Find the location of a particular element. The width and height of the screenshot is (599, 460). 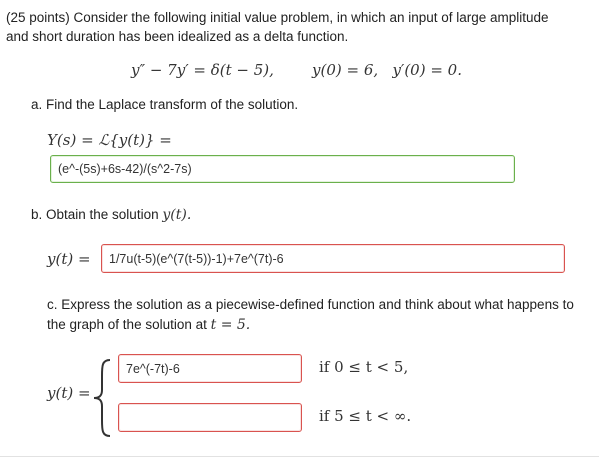

part-c-prompt-line2: the graph of the solution at t = 5. is located at coordinates (148, 325).